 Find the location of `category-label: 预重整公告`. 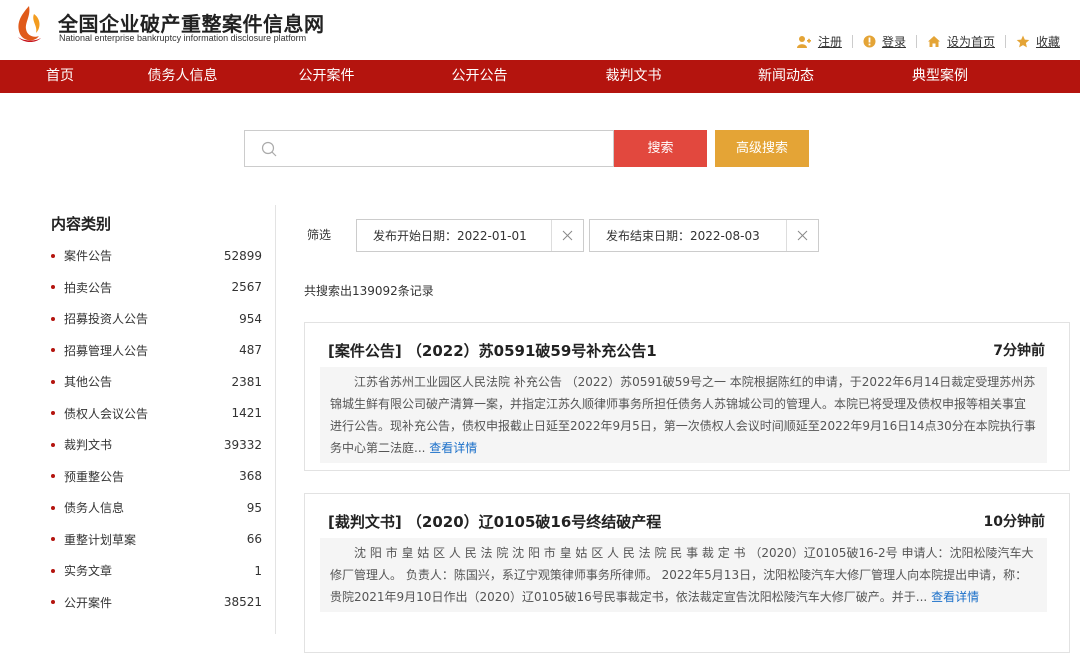

category-label: 预重整公告 is located at coordinates (94, 476).